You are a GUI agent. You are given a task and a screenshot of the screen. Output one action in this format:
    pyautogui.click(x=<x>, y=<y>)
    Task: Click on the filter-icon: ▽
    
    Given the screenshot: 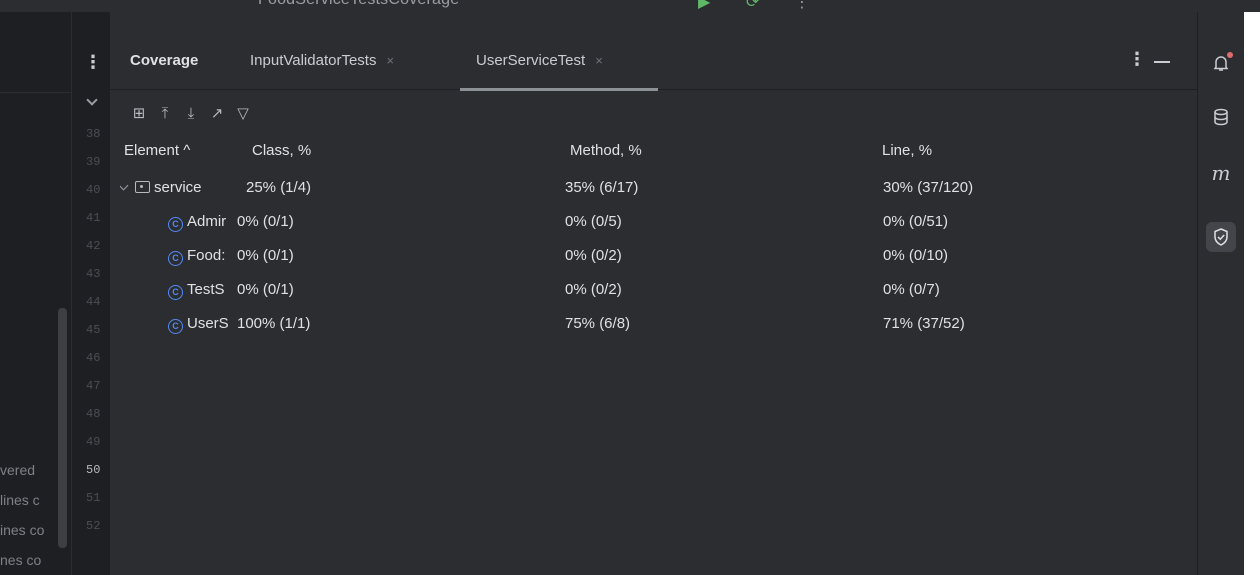 What is the action you would take?
    pyautogui.click(x=243, y=113)
    